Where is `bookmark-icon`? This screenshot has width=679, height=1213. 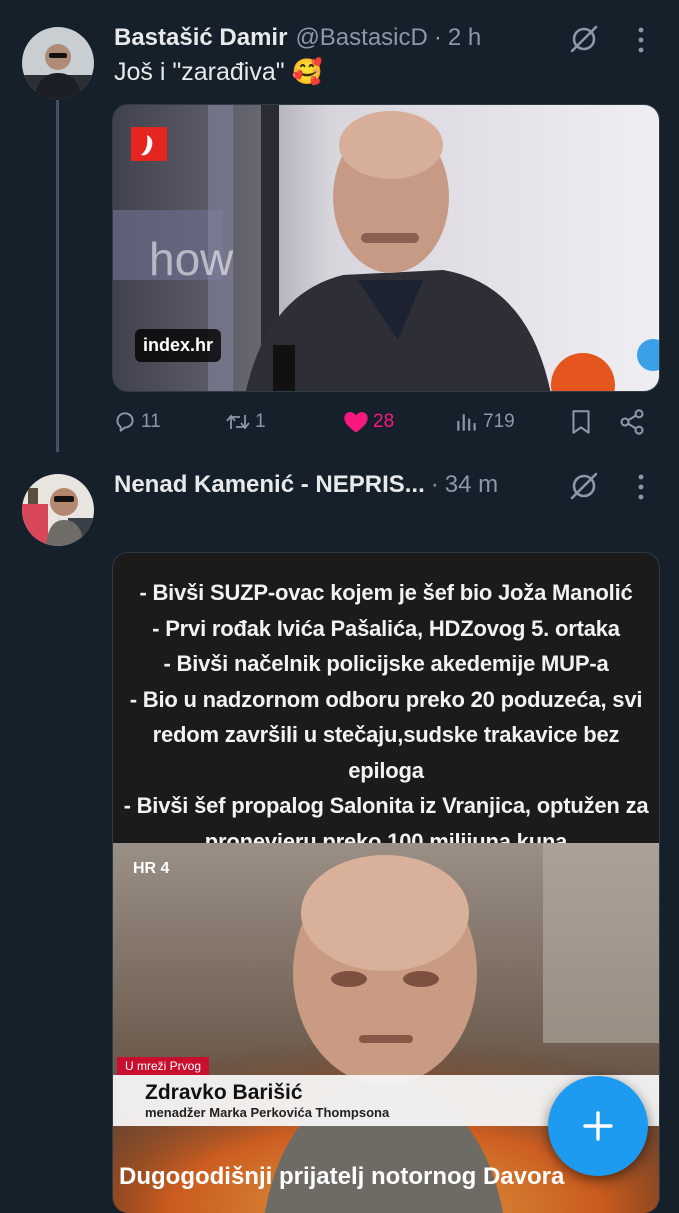
bookmark-icon is located at coordinates (581, 422).